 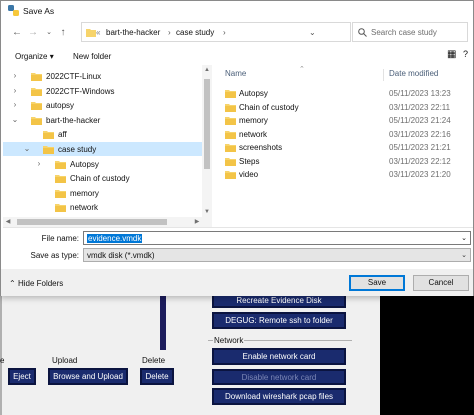 I want to click on tree-item: Chain of custody, so click(x=102, y=178).